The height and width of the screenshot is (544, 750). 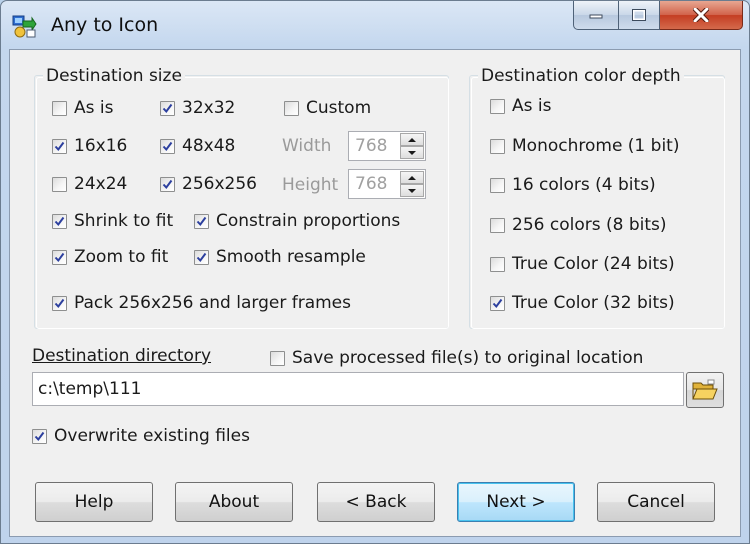 What do you see at coordinates (358, 389) in the screenshot?
I see `destination-directory-input: c:\temp\111` at bounding box center [358, 389].